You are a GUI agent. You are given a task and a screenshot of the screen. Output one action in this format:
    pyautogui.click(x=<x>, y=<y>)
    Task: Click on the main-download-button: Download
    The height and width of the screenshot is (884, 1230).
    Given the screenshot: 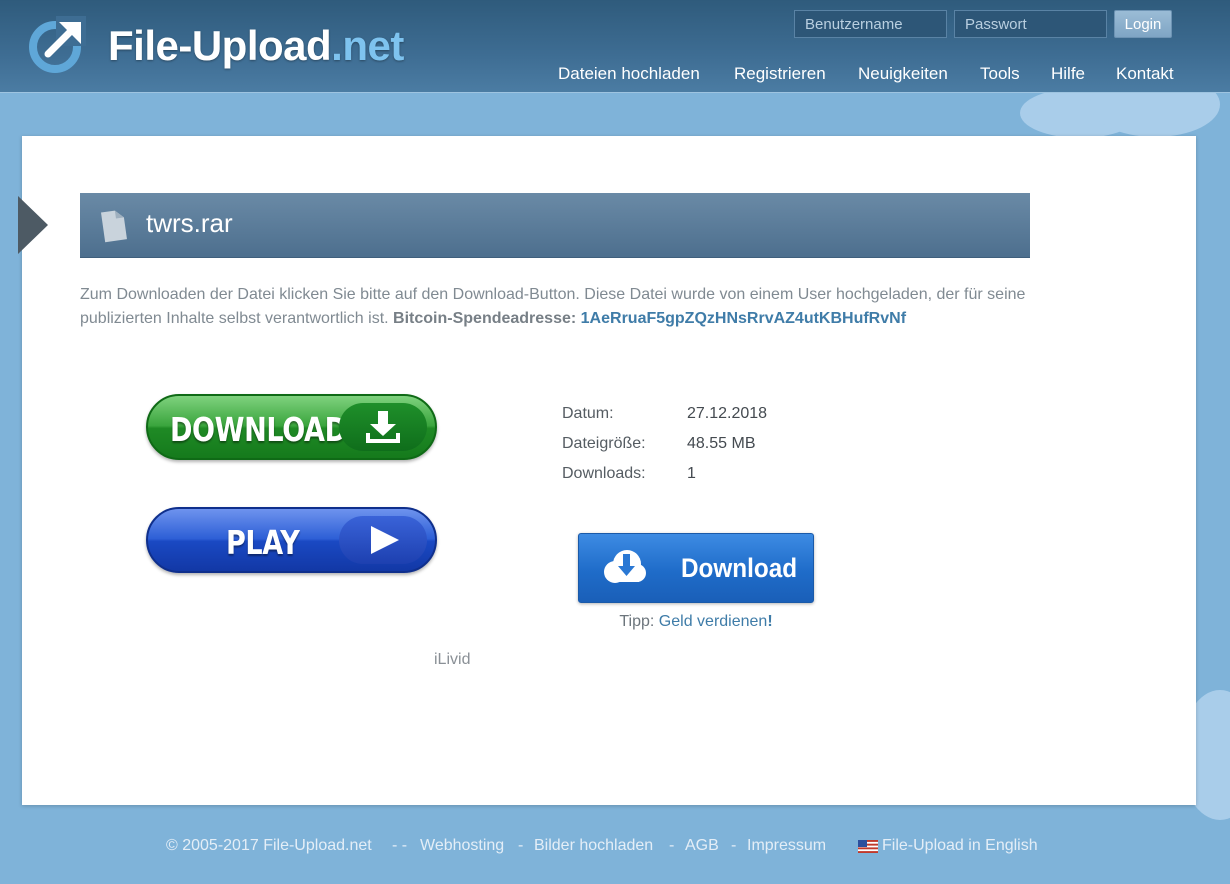 What is the action you would take?
    pyautogui.click(x=696, y=568)
    